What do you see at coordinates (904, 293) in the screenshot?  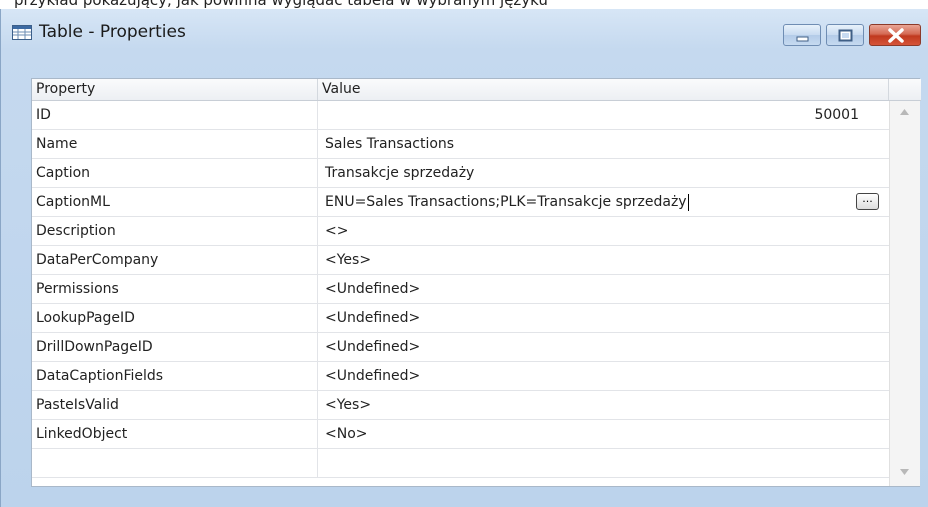 I see `vertical-scrollbar` at bounding box center [904, 293].